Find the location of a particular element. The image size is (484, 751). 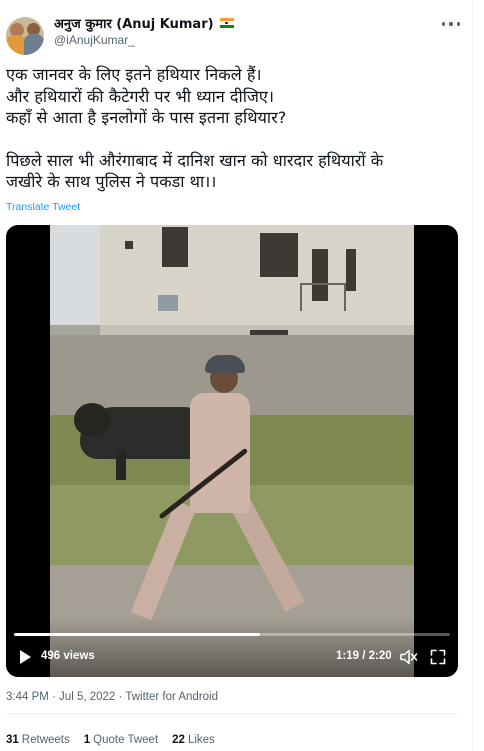

quotes-label: Quote Tweet is located at coordinates (126, 740).